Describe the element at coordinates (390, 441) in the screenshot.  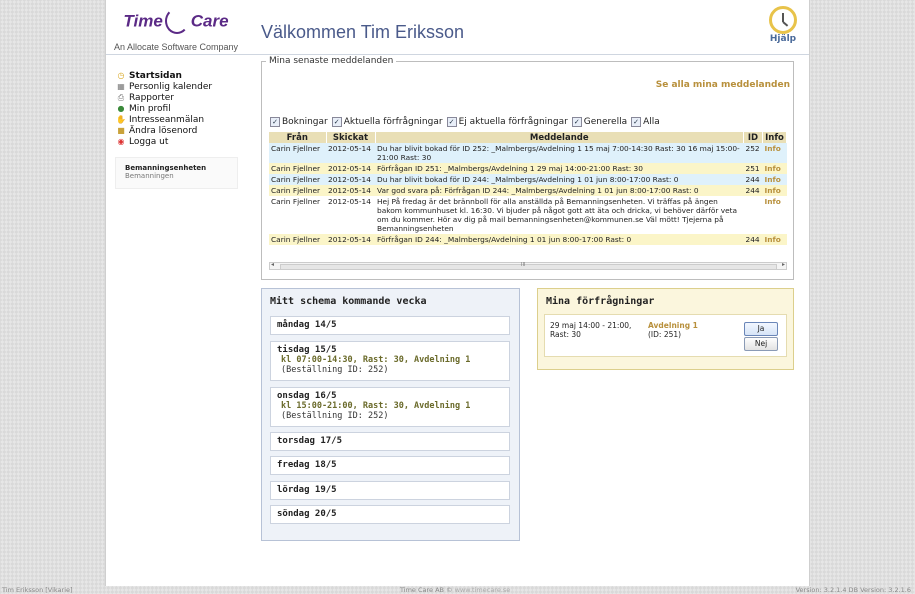
I see `day-box-thursday: torsdag 17/5` at that location.